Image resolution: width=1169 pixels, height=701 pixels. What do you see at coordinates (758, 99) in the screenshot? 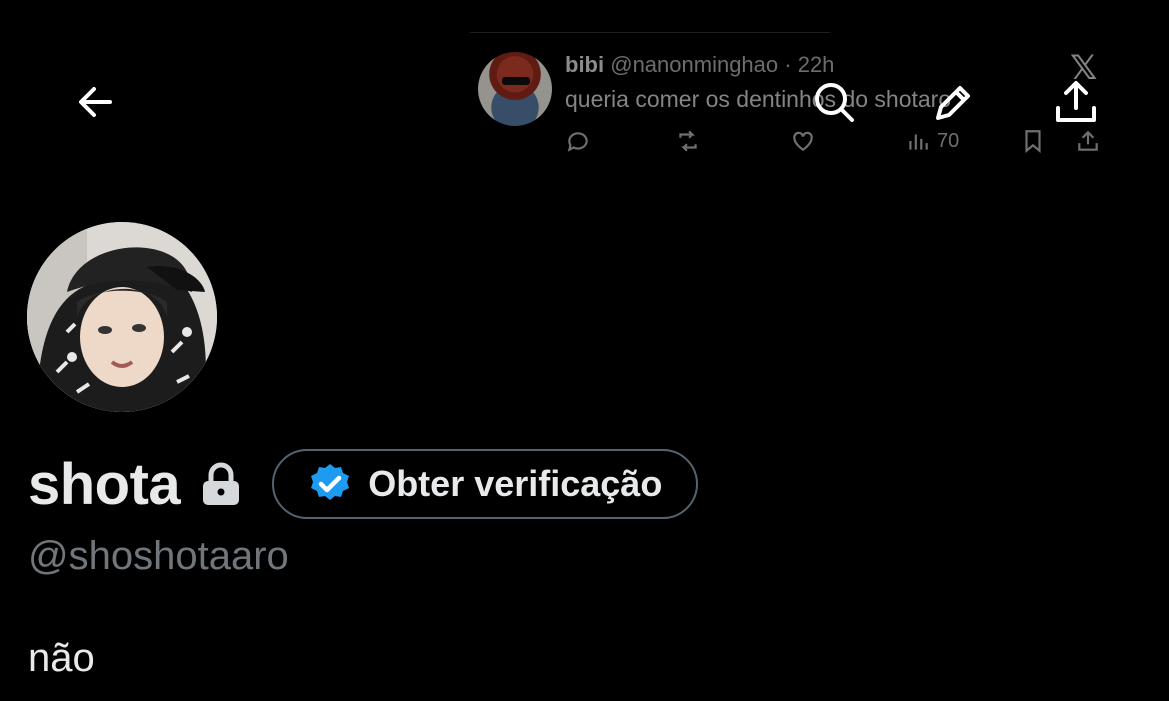
I see `tweet-text: queria comer os dentinhos do shotaro` at bounding box center [758, 99].